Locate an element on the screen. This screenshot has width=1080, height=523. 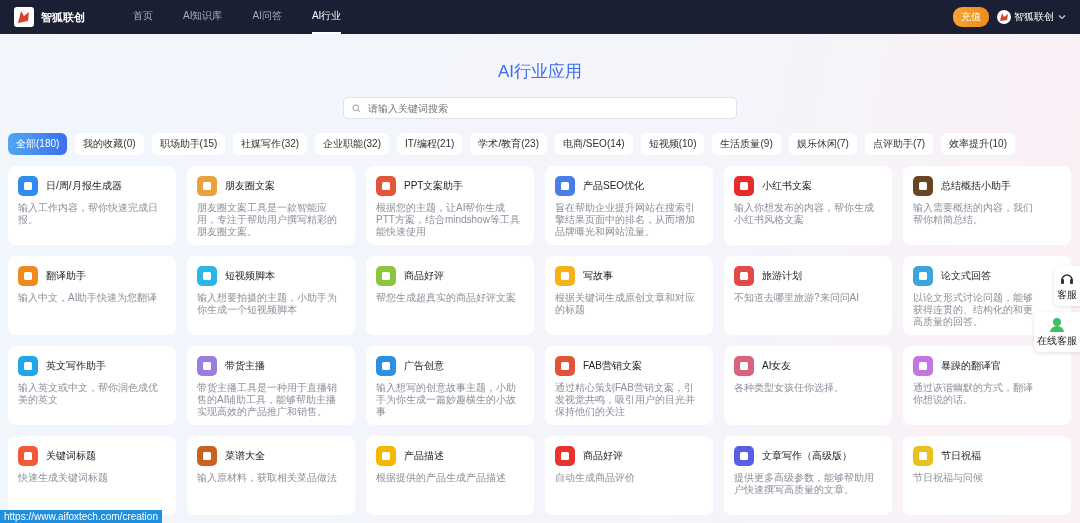
nav-tab: AI问答 is located at coordinates (267, 17).